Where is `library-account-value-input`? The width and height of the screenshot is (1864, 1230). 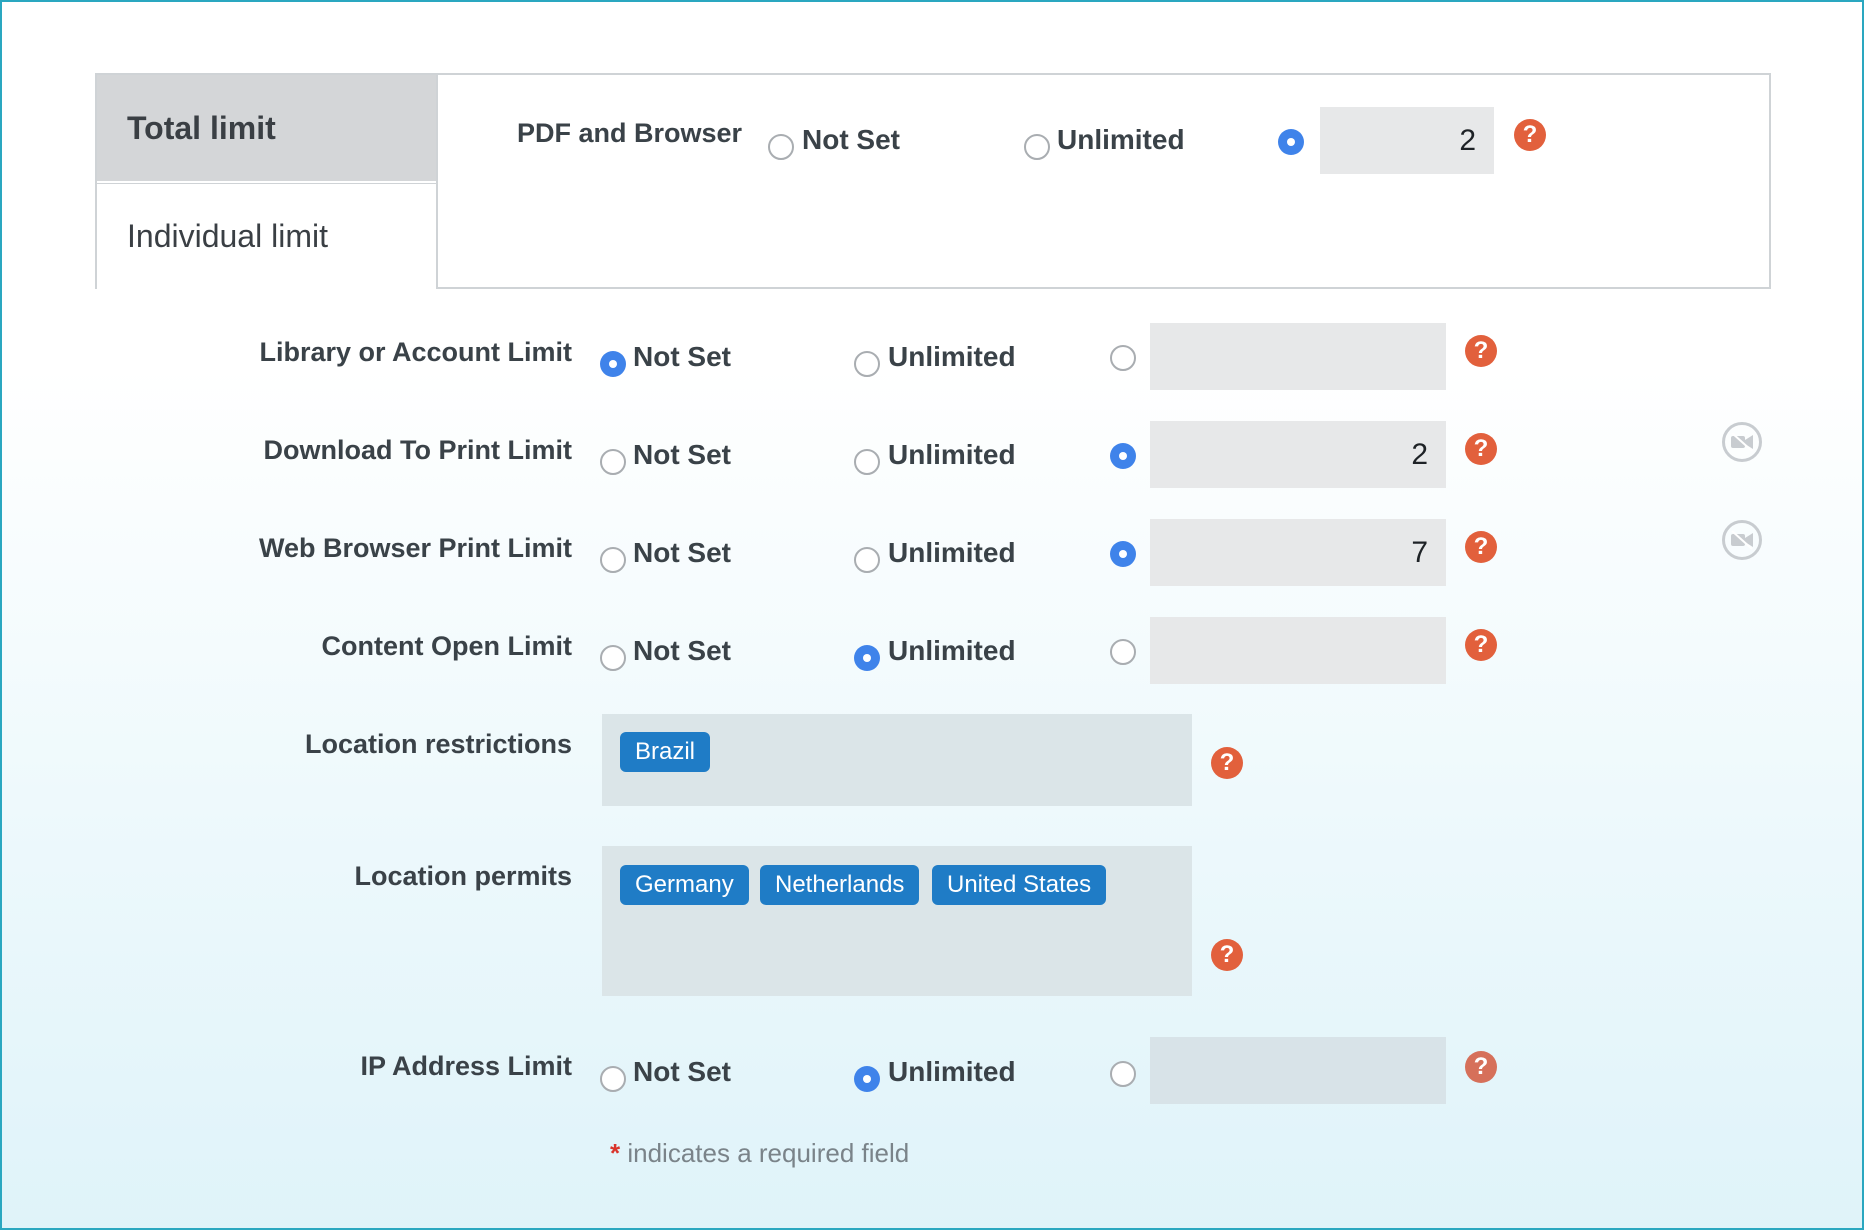
library-account-value-input is located at coordinates (1298, 356).